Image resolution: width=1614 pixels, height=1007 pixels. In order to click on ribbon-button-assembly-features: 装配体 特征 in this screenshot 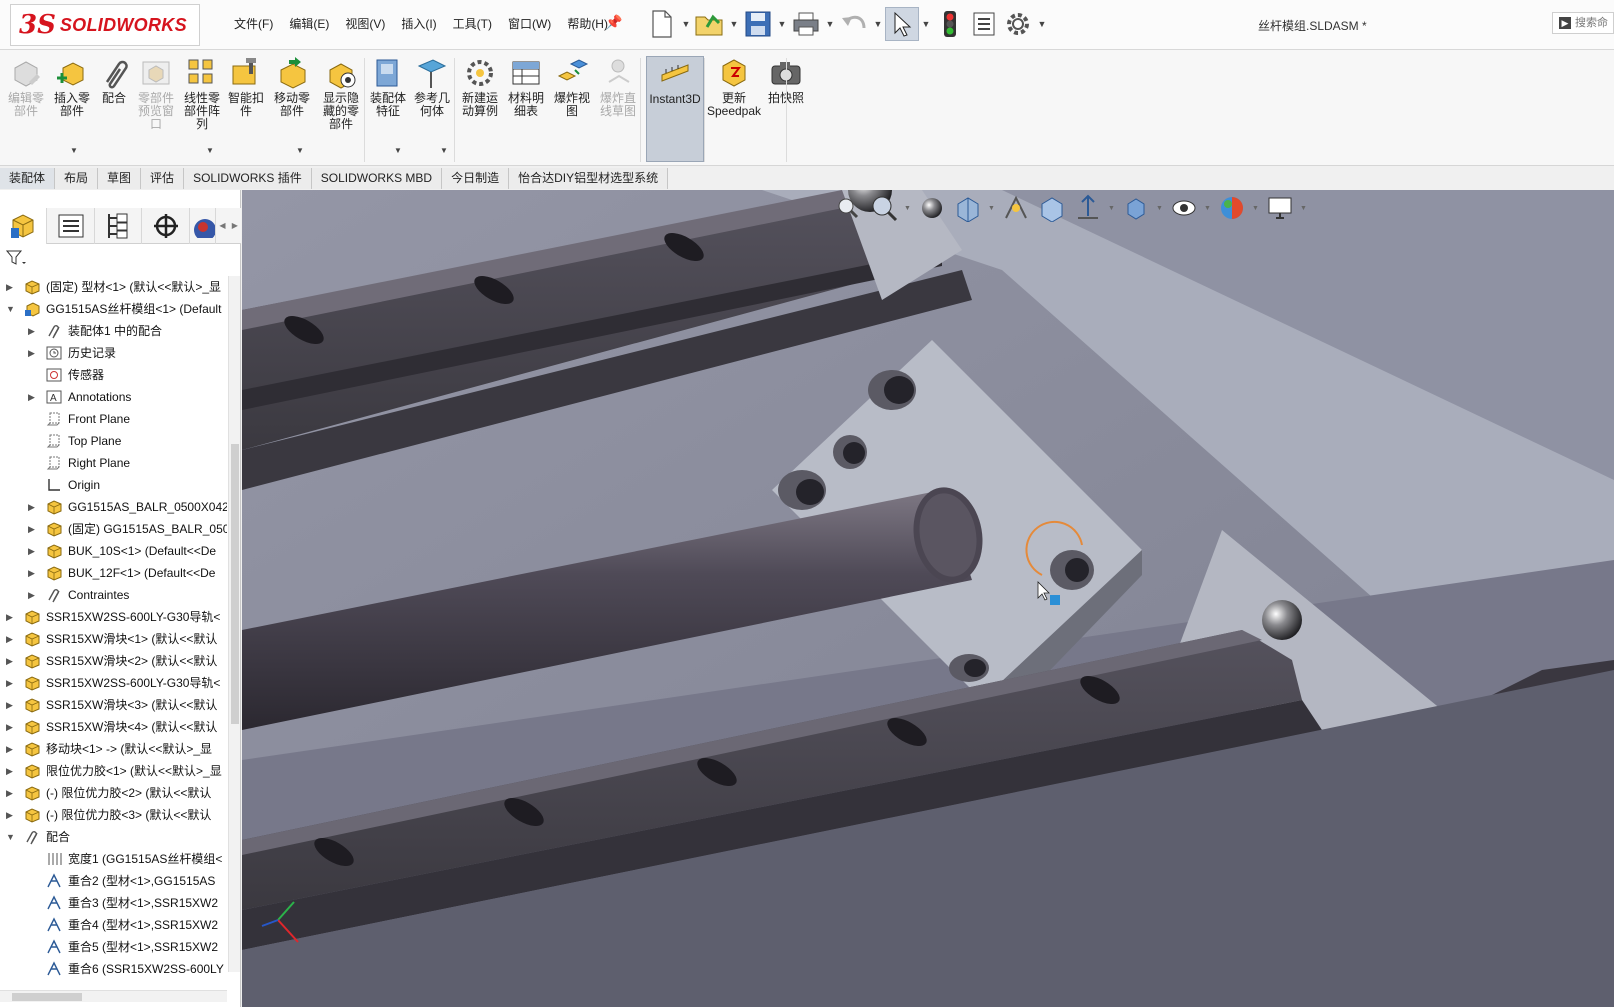, I will do `click(388, 109)`.